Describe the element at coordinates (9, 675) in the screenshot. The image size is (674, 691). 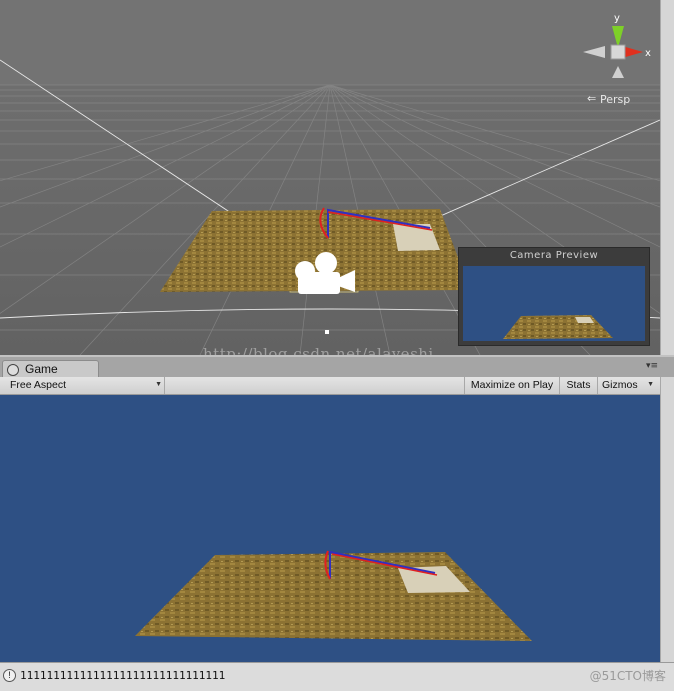
I see `info-icon: !` at that location.